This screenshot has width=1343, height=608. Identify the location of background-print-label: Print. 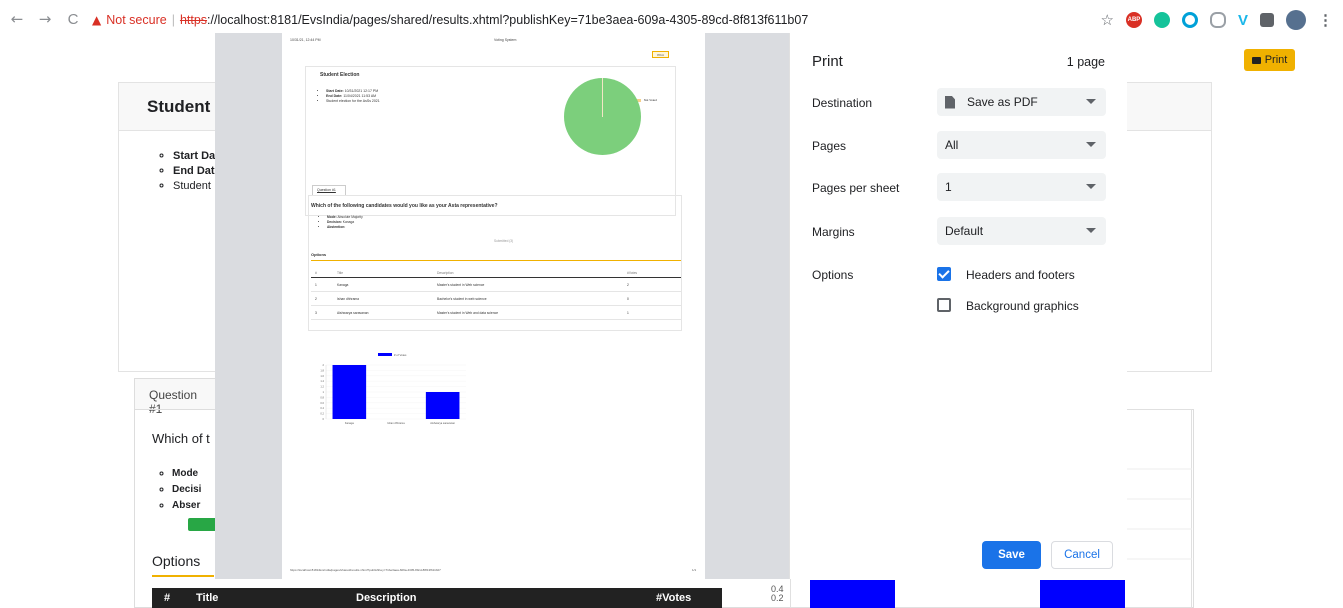
(1276, 60).